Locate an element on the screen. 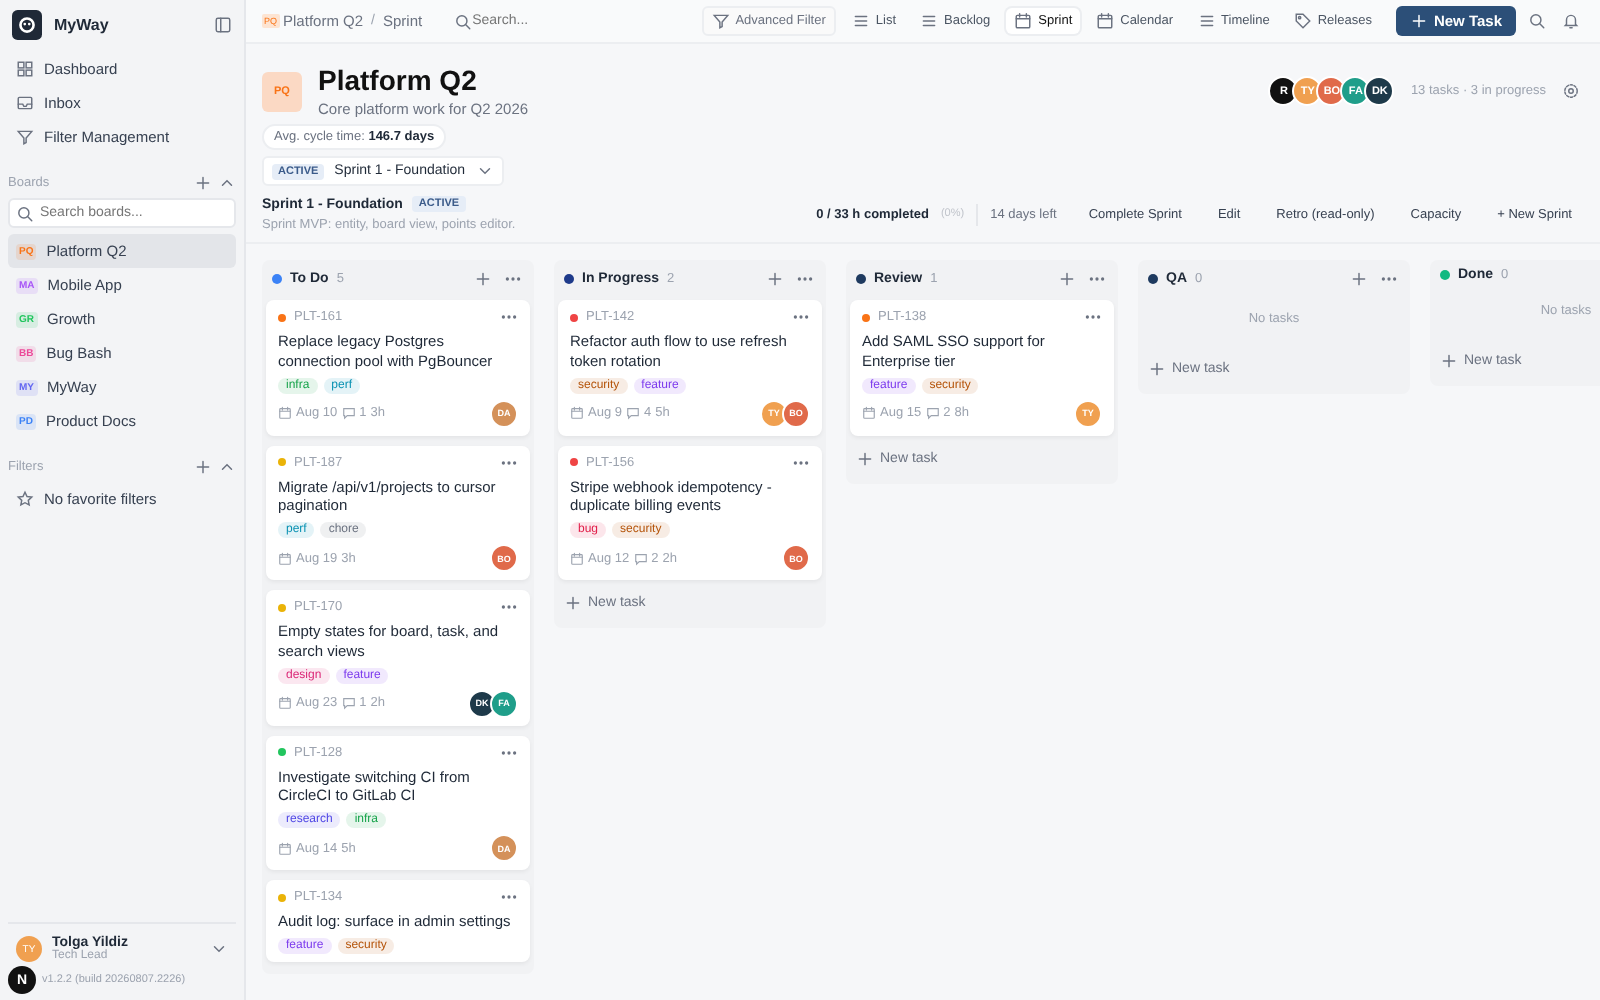 The height and width of the screenshot is (1000, 1600). search-button is located at coordinates (1537, 21).